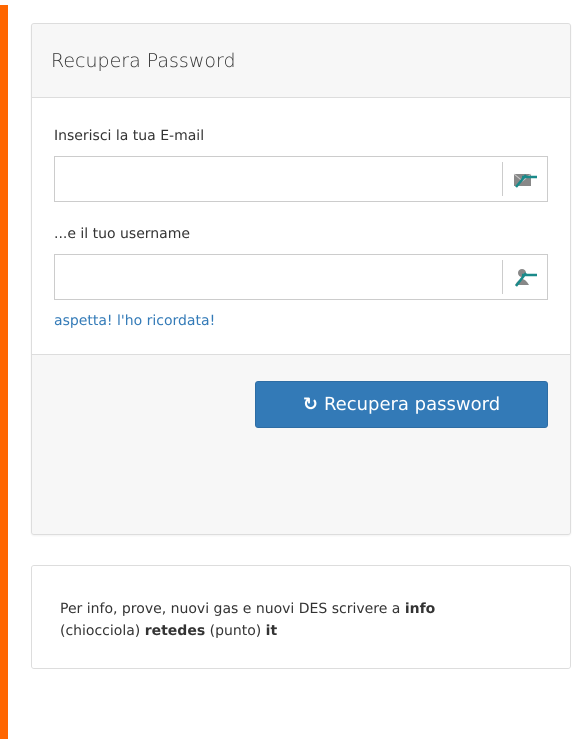 This screenshot has width=578, height=739. Describe the element at coordinates (130, 136) in the screenshot. I see `field-label: Inserisci la tua E-mail` at that location.